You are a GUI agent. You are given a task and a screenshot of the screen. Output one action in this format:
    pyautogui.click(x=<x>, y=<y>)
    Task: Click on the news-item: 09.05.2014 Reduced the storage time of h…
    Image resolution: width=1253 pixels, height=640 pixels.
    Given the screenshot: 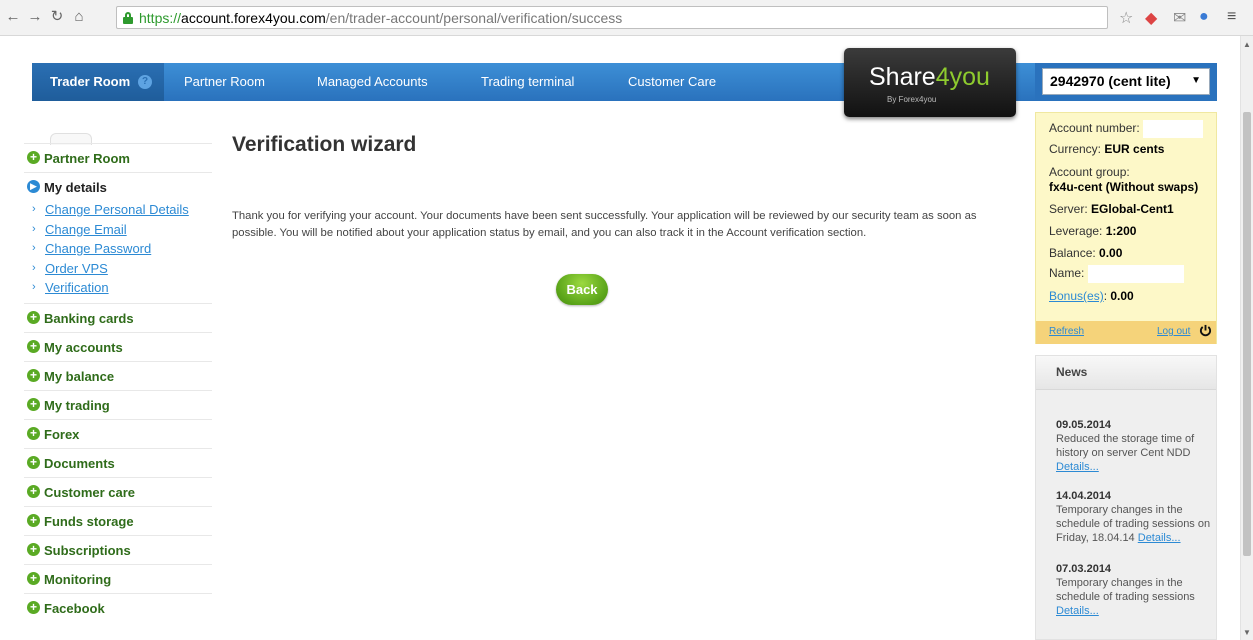 What is the action you would take?
    pyautogui.click(x=1133, y=446)
    